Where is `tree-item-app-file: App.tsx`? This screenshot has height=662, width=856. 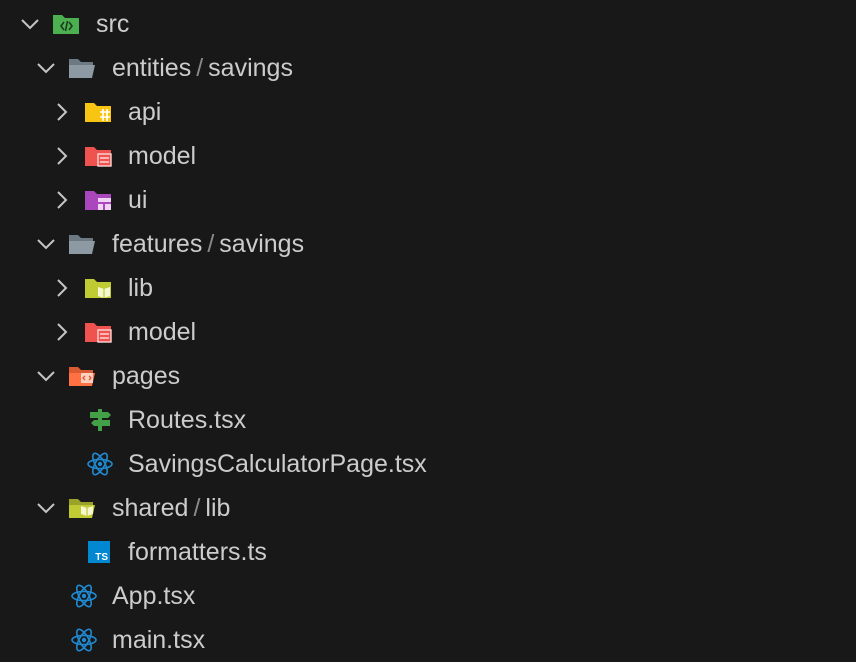
tree-item-app-file: App.tsx is located at coordinates (428, 596).